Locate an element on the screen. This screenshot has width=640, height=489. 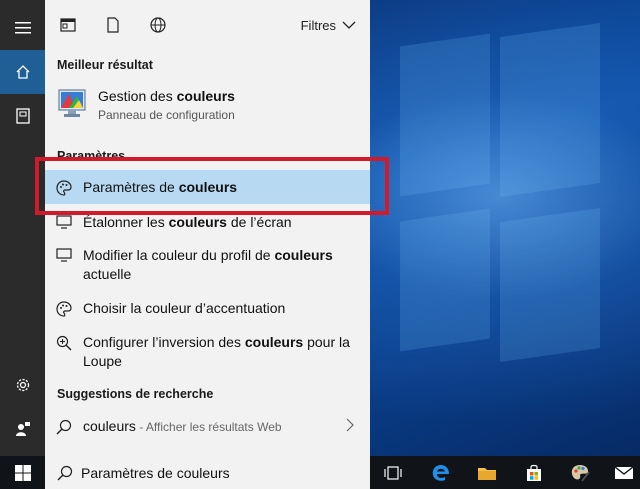
start-rail is located at coordinates (22, 228).